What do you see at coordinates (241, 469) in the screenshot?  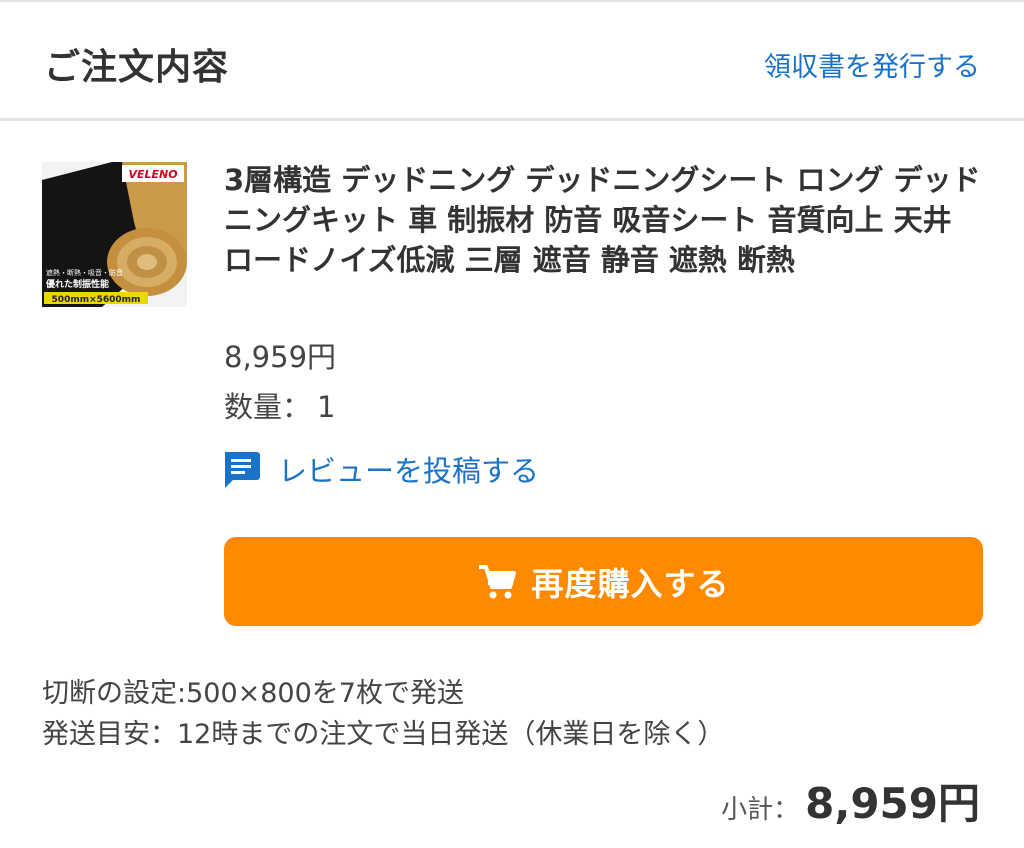 I see `chat-bubble-icon` at bounding box center [241, 469].